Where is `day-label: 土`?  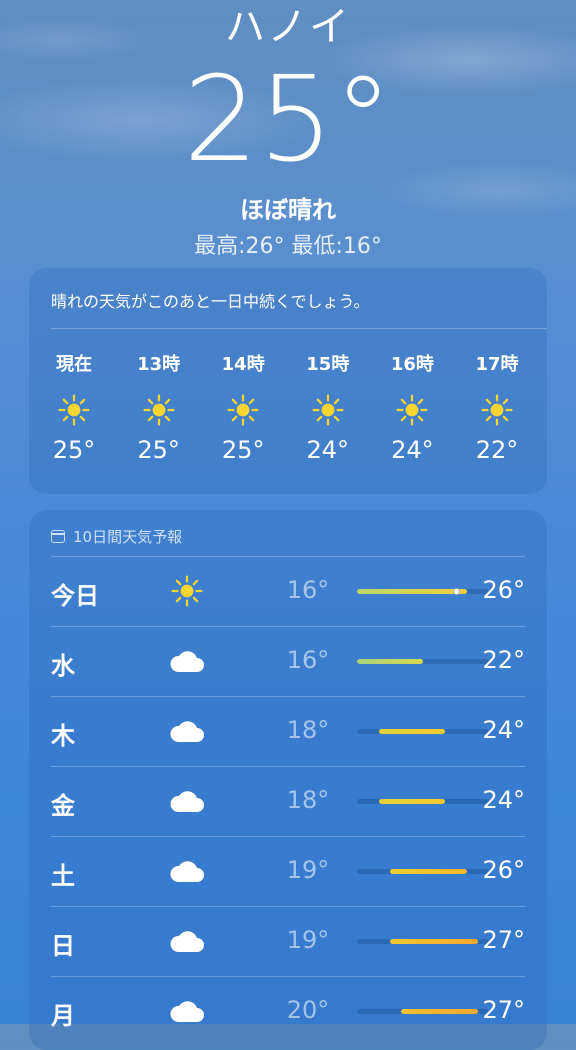
day-label: 土 is located at coordinates (63, 876).